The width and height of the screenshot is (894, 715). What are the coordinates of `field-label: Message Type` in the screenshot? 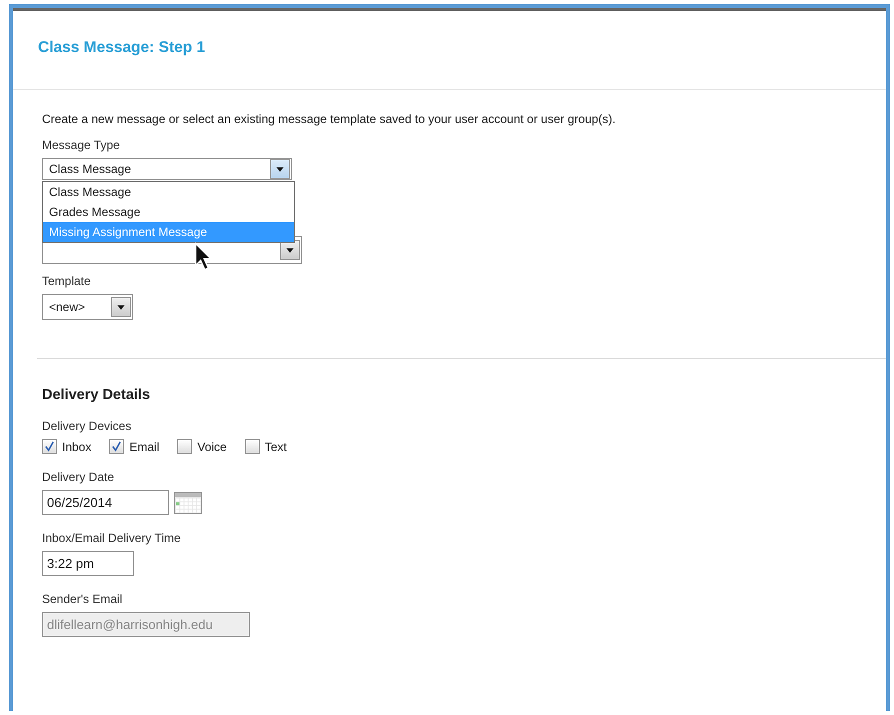 It's located at (81, 145).